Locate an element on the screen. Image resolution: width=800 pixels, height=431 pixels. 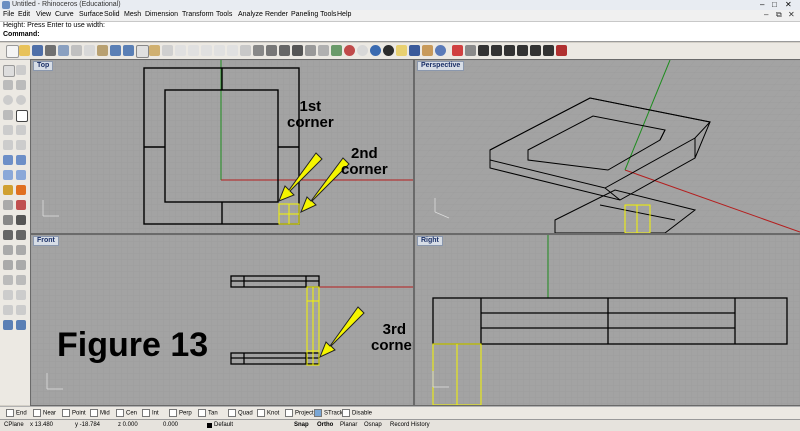
light-icon is located at coordinates (21, 190).